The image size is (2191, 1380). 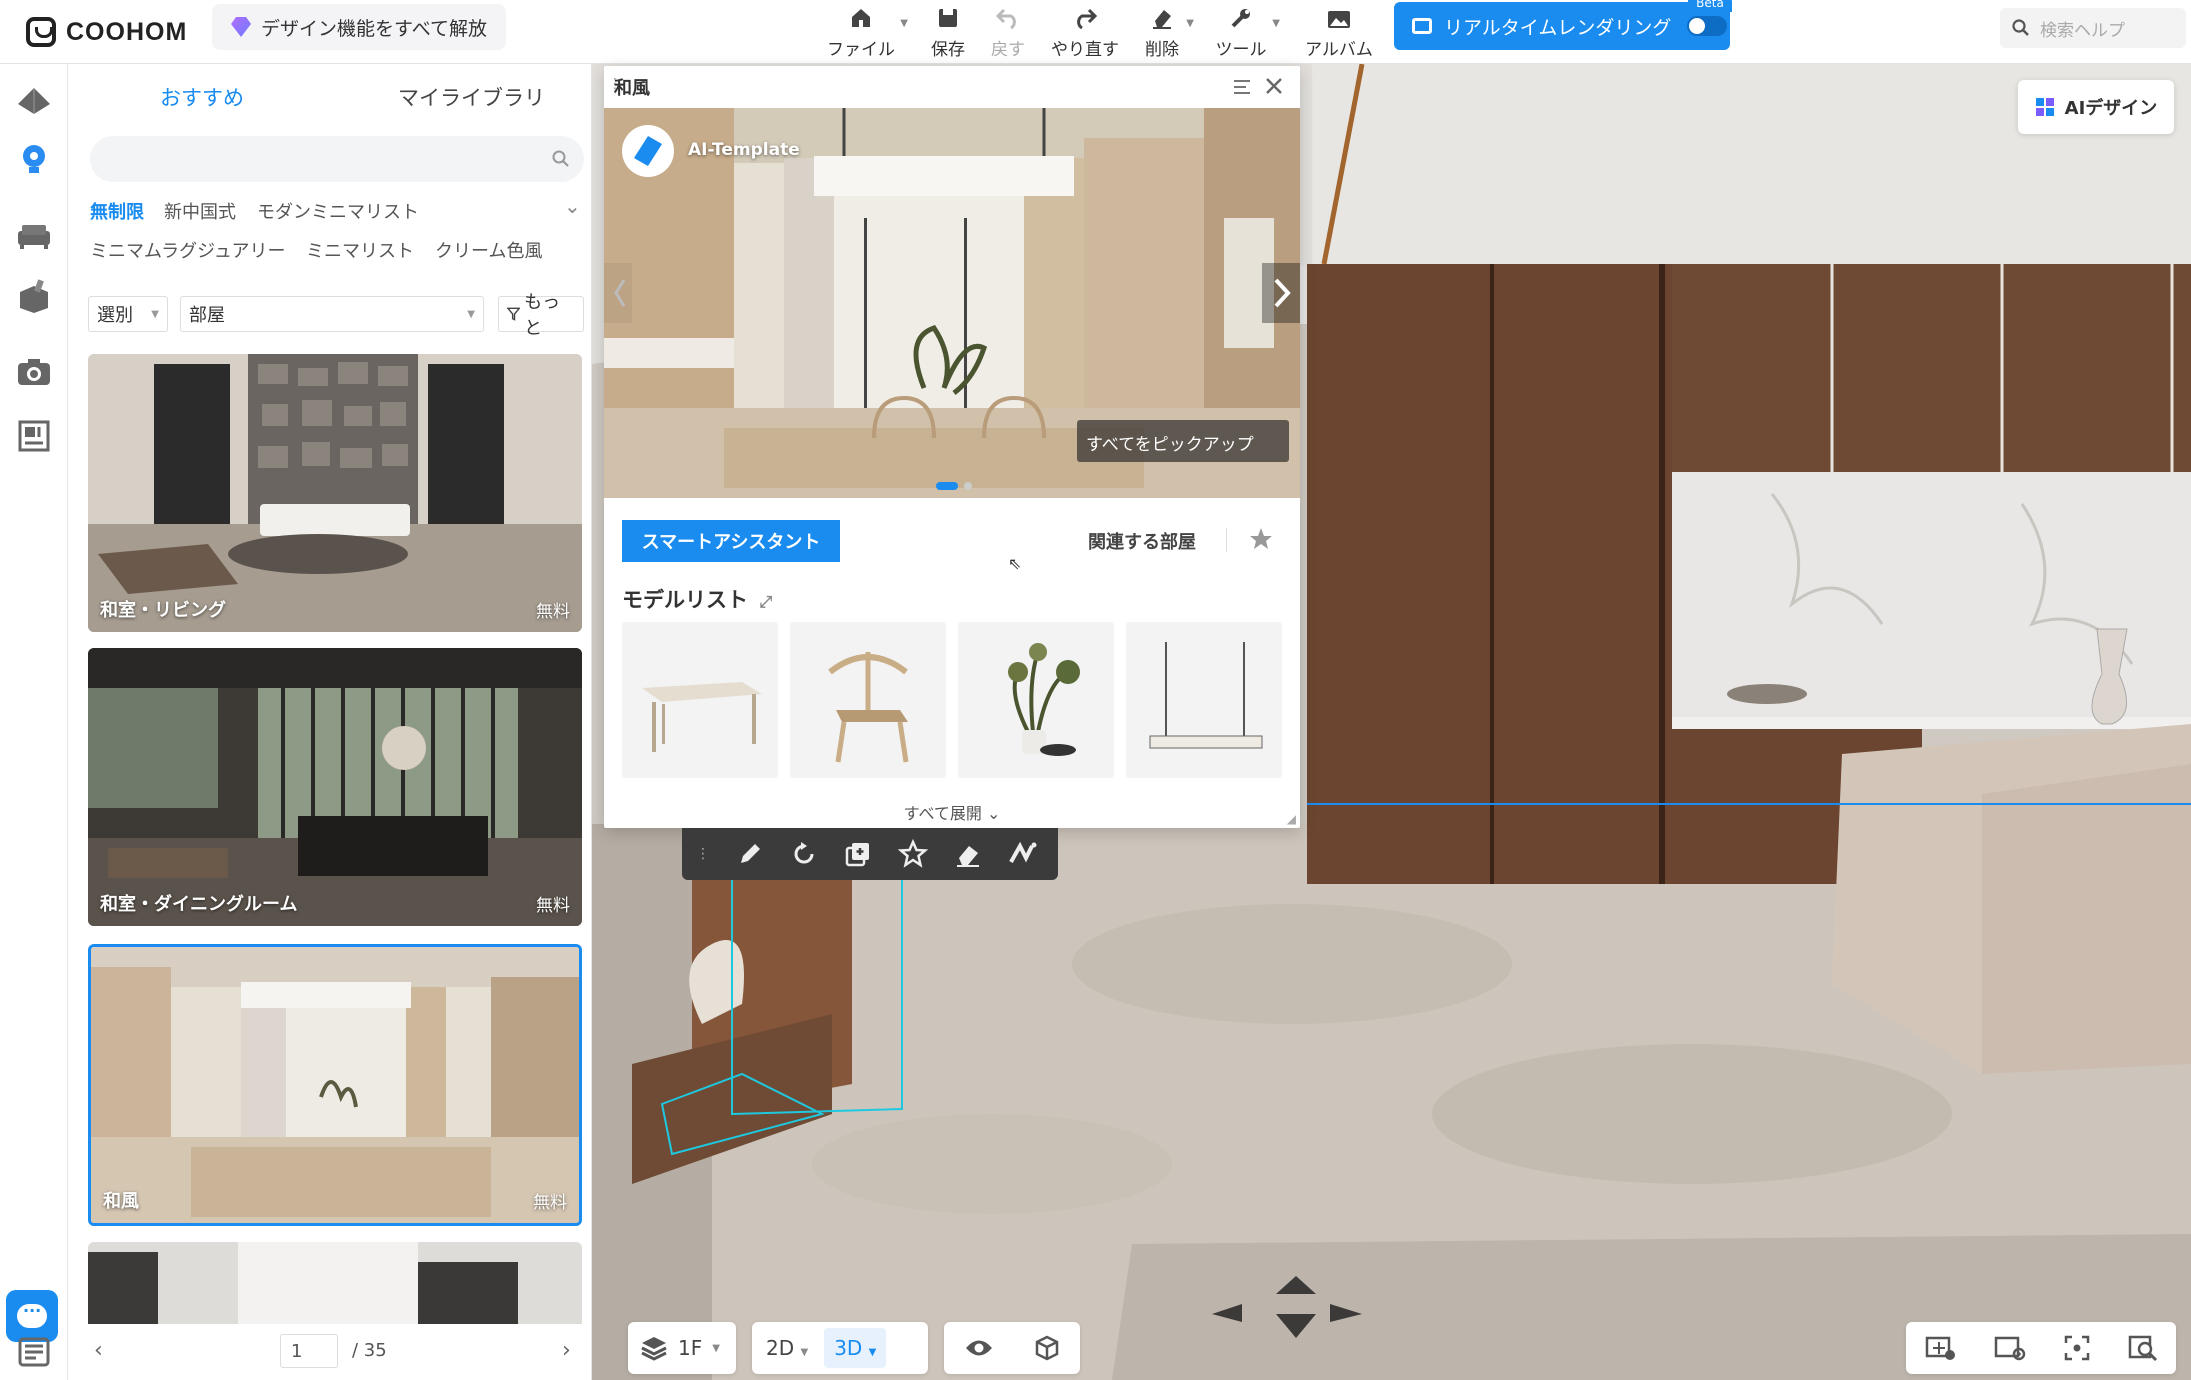 I want to click on style-tag-modern-minimalist: モダンミニマリスト, so click(x=338, y=211).